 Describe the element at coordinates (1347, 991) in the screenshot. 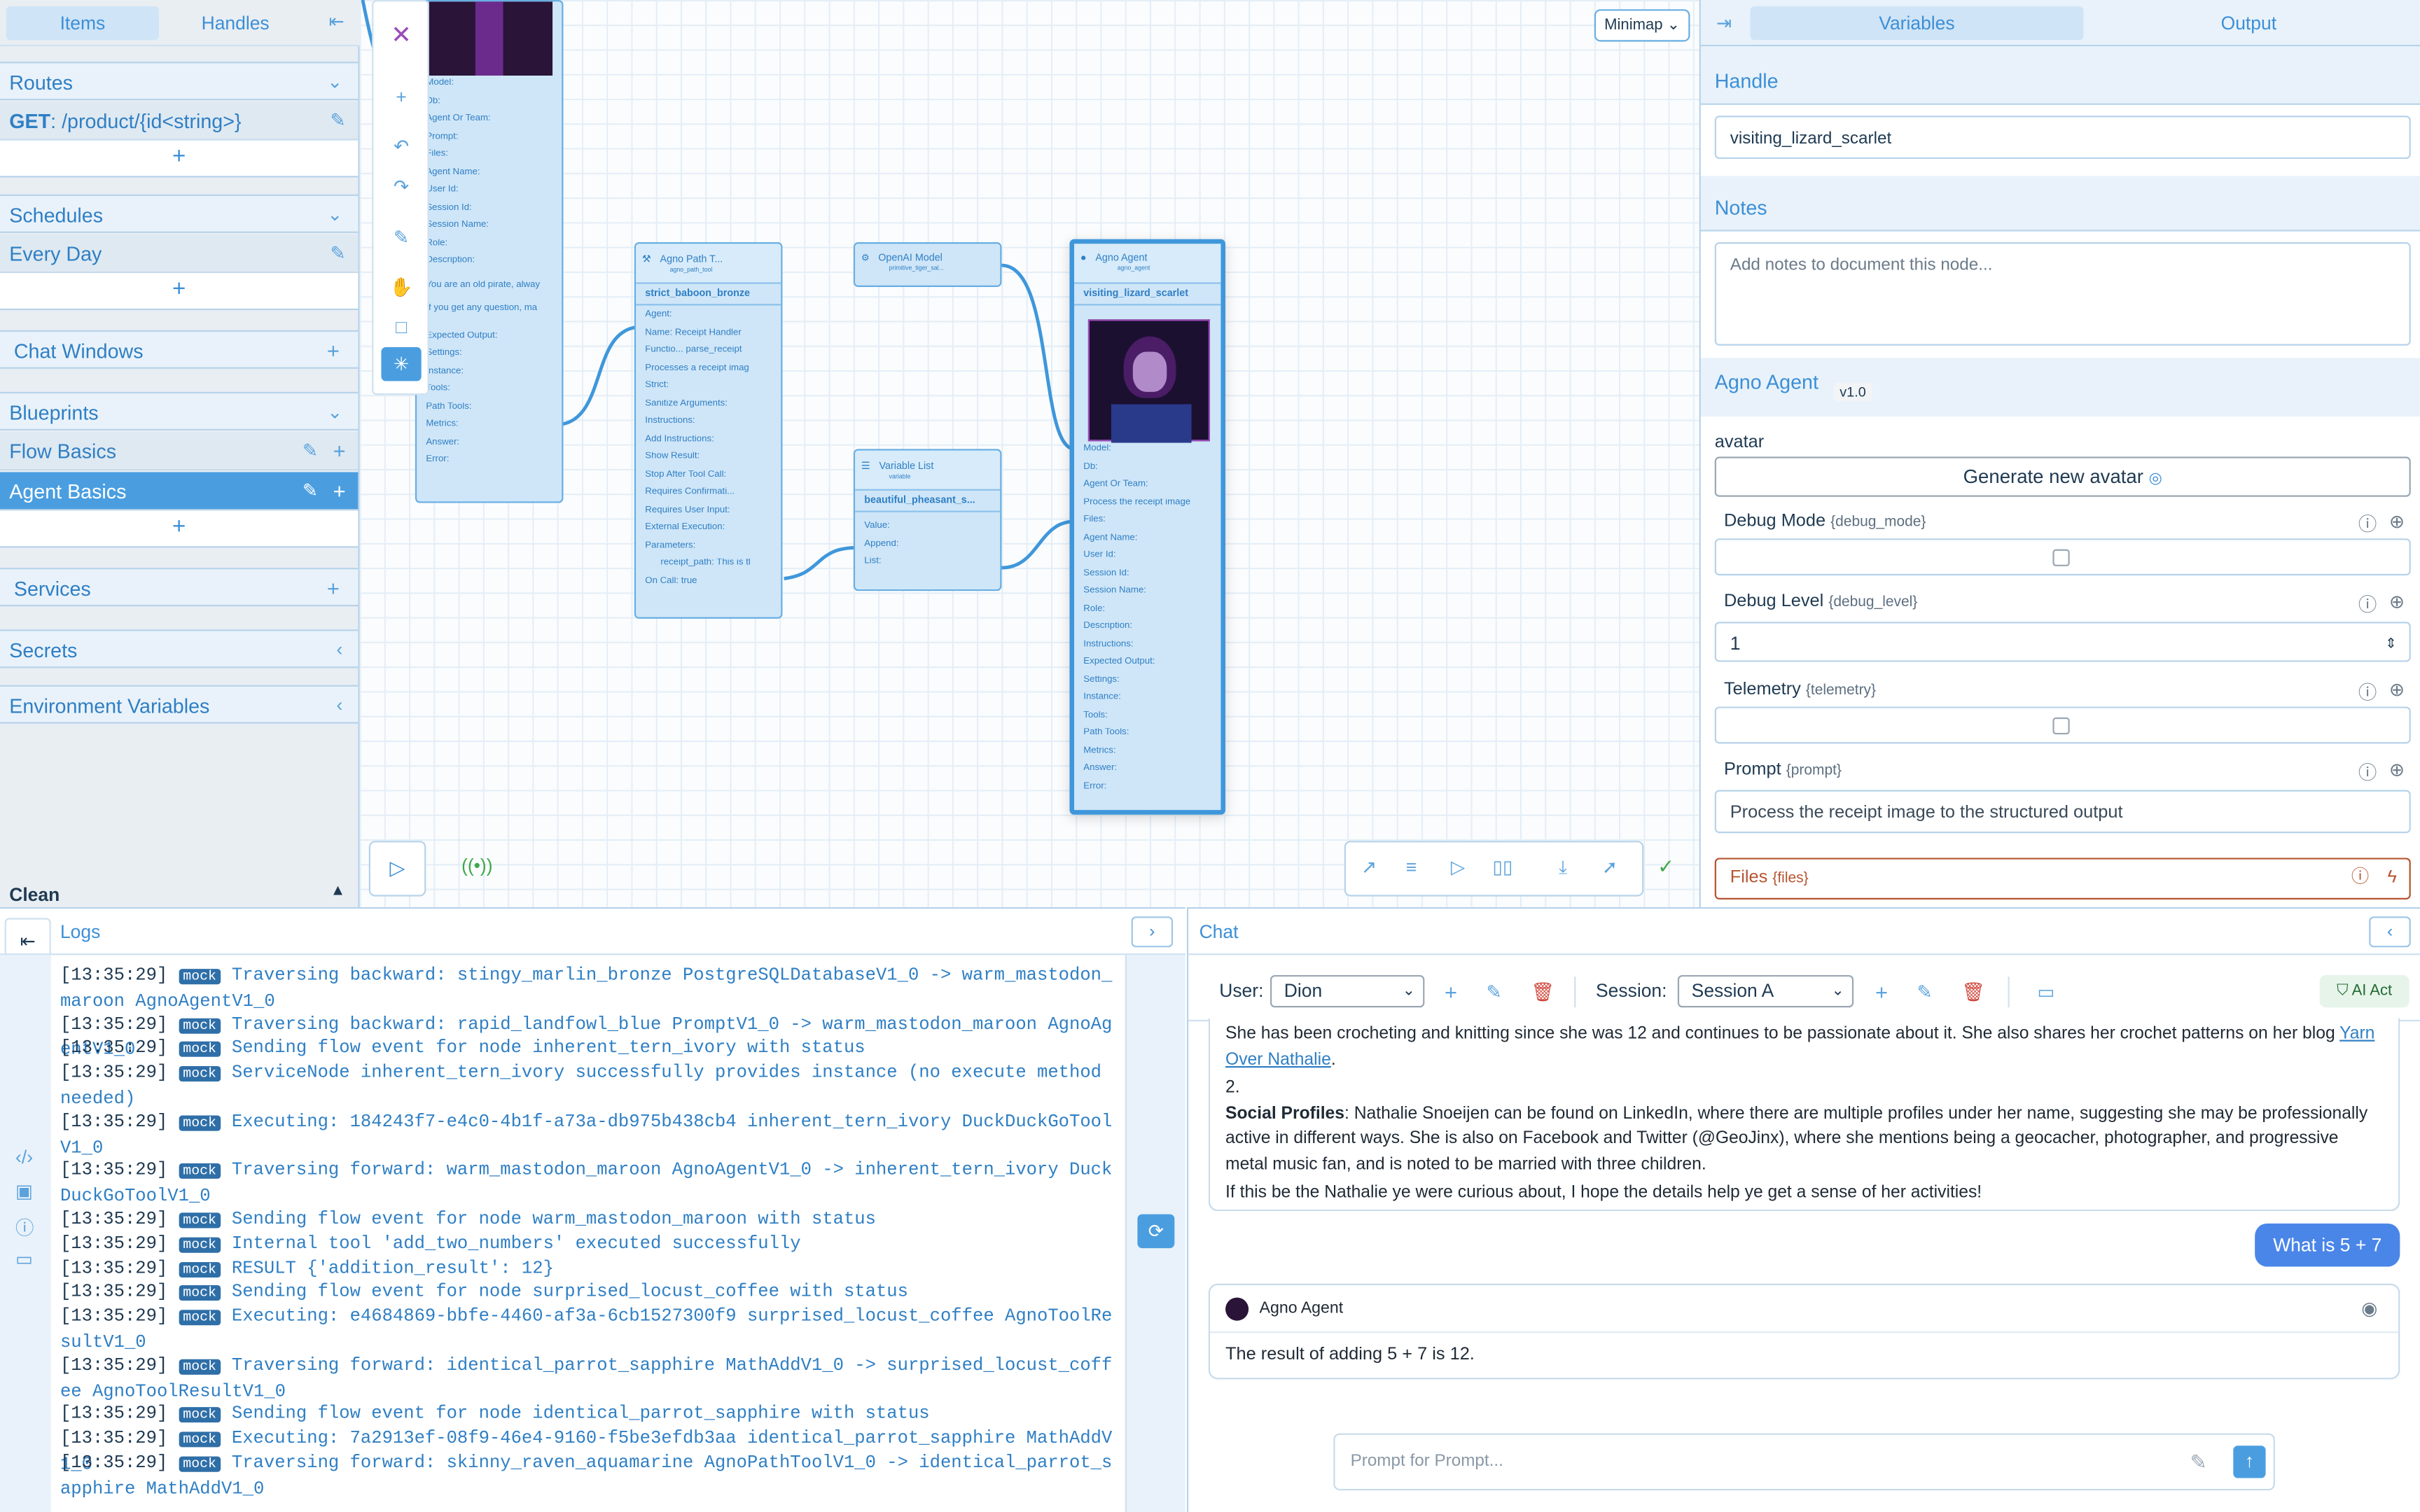

I see `user-select: Dion ⌄` at that location.